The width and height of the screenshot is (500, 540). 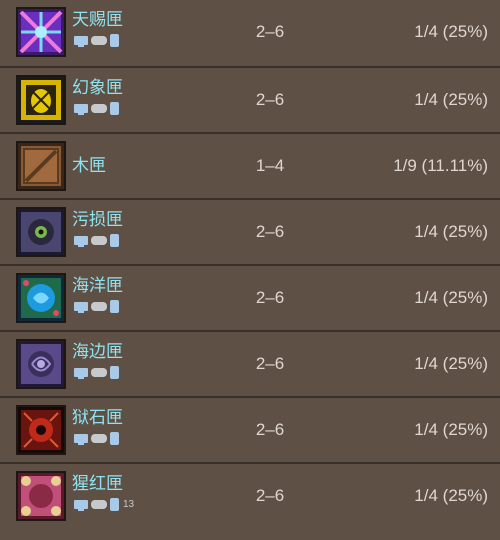 I want to click on item-name: 幻象匣, so click(x=97, y=88).